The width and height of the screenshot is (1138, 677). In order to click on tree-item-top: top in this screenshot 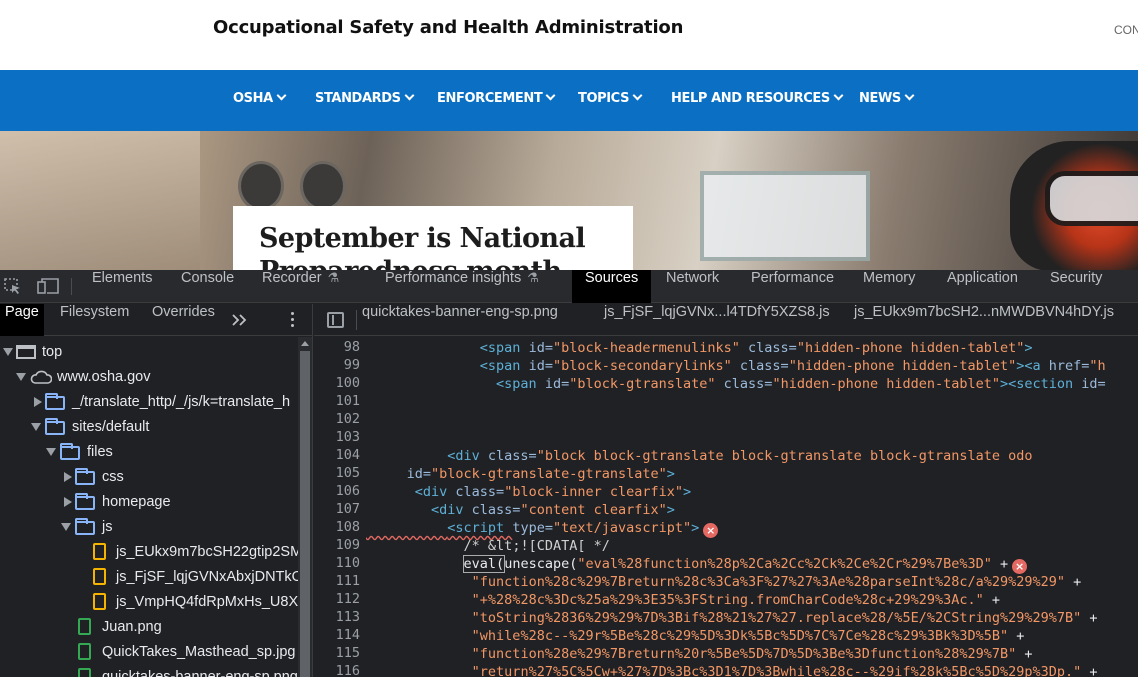, I will do `click(149, 352)`.